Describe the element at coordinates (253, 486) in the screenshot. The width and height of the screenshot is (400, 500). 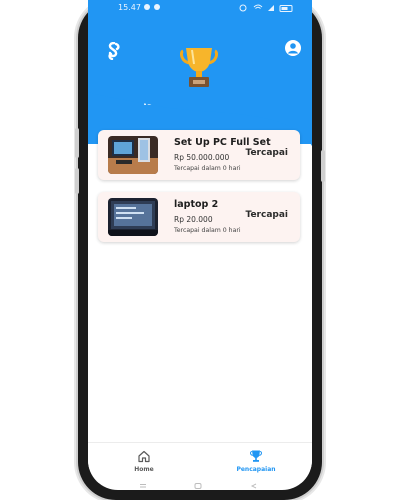
I see `back-icon` at that location.